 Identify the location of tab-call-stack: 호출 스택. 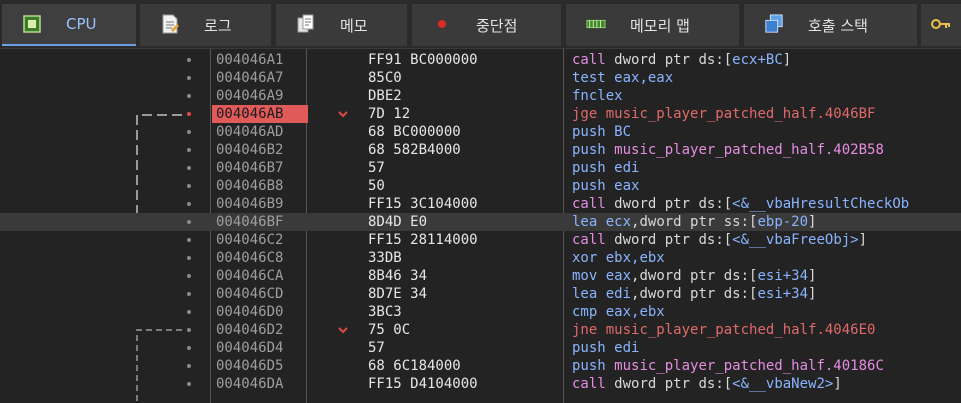
(830, 25).